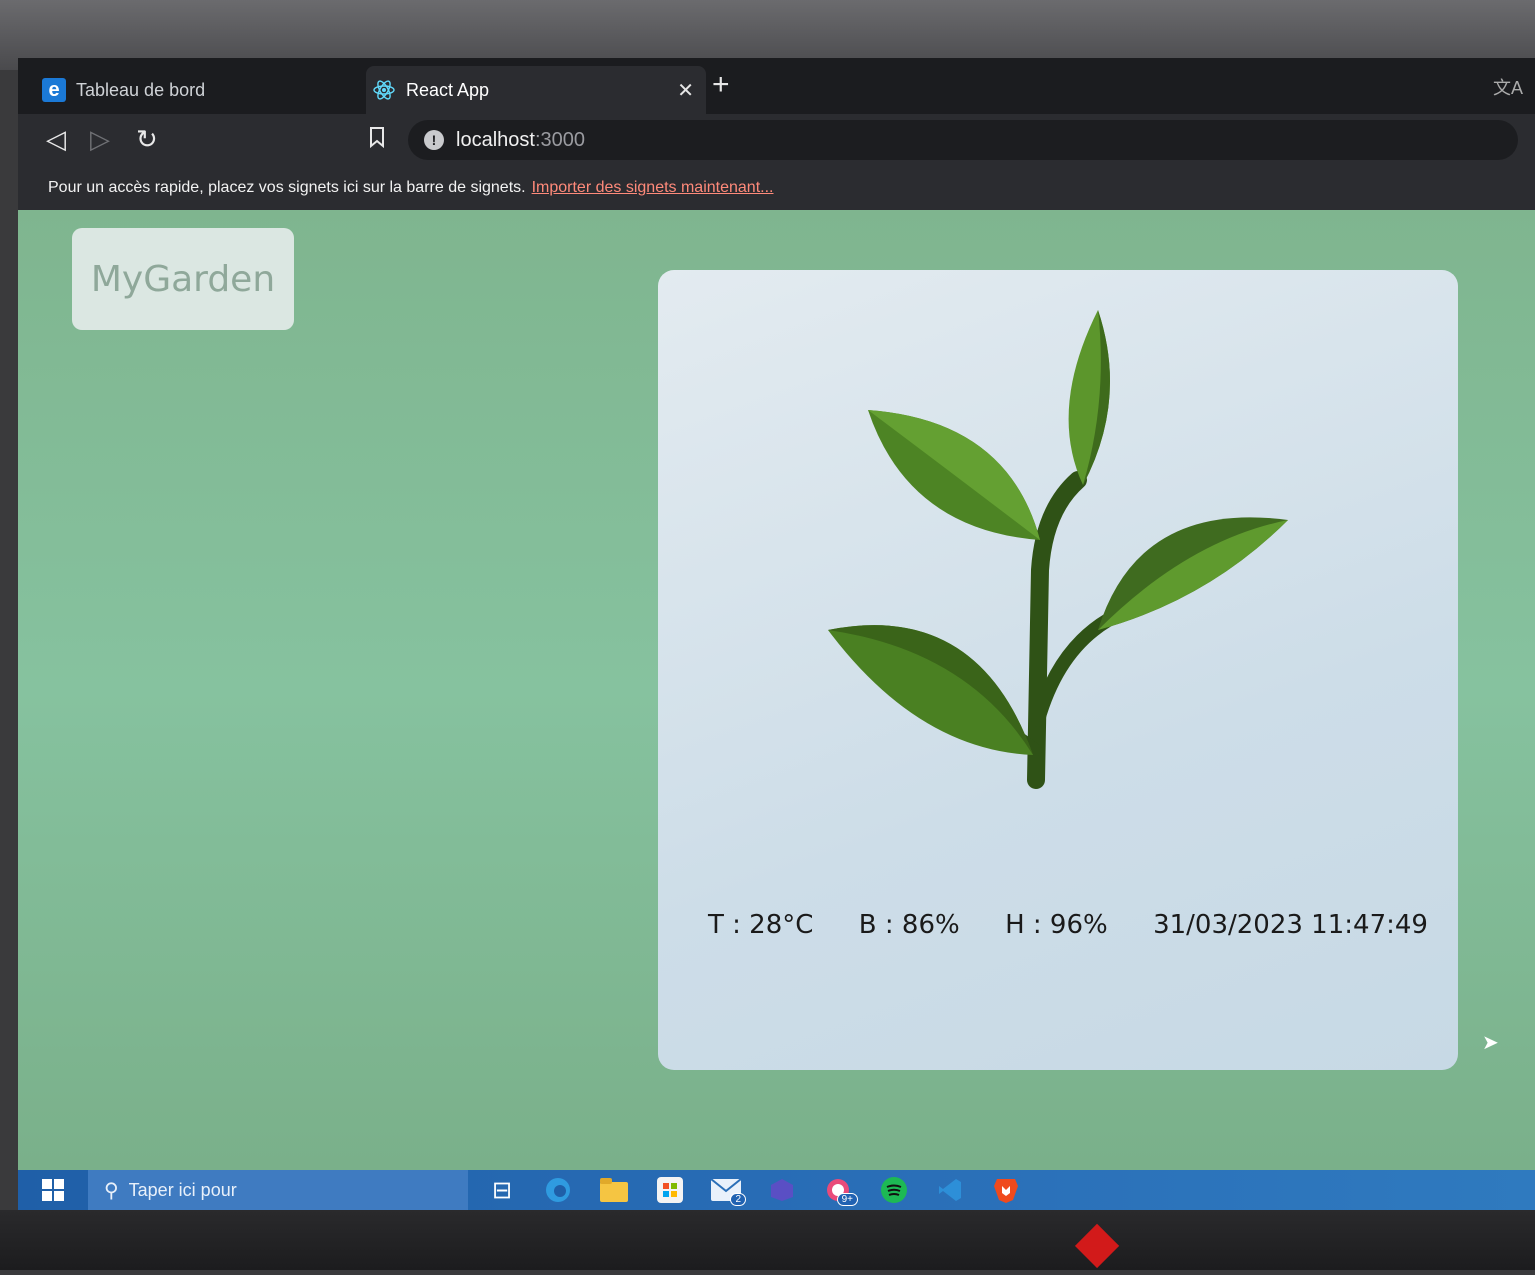  Describe the element at coordinates (1290, 925) in the screenshot. I see `datetime-reading: 31/03/2023 11:47:49` at that location.